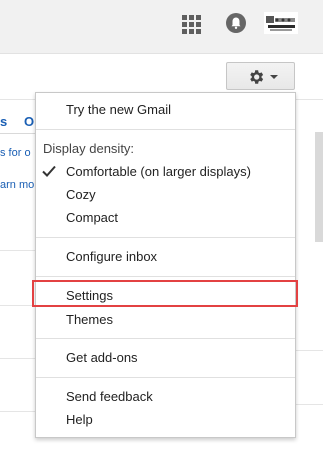 The height and width of the screenshot is (459, 323). Describe the element at coordinates (165, 257) in the screenshot. I see `menu-item-configure-inbox: Configure inbox` at that location.